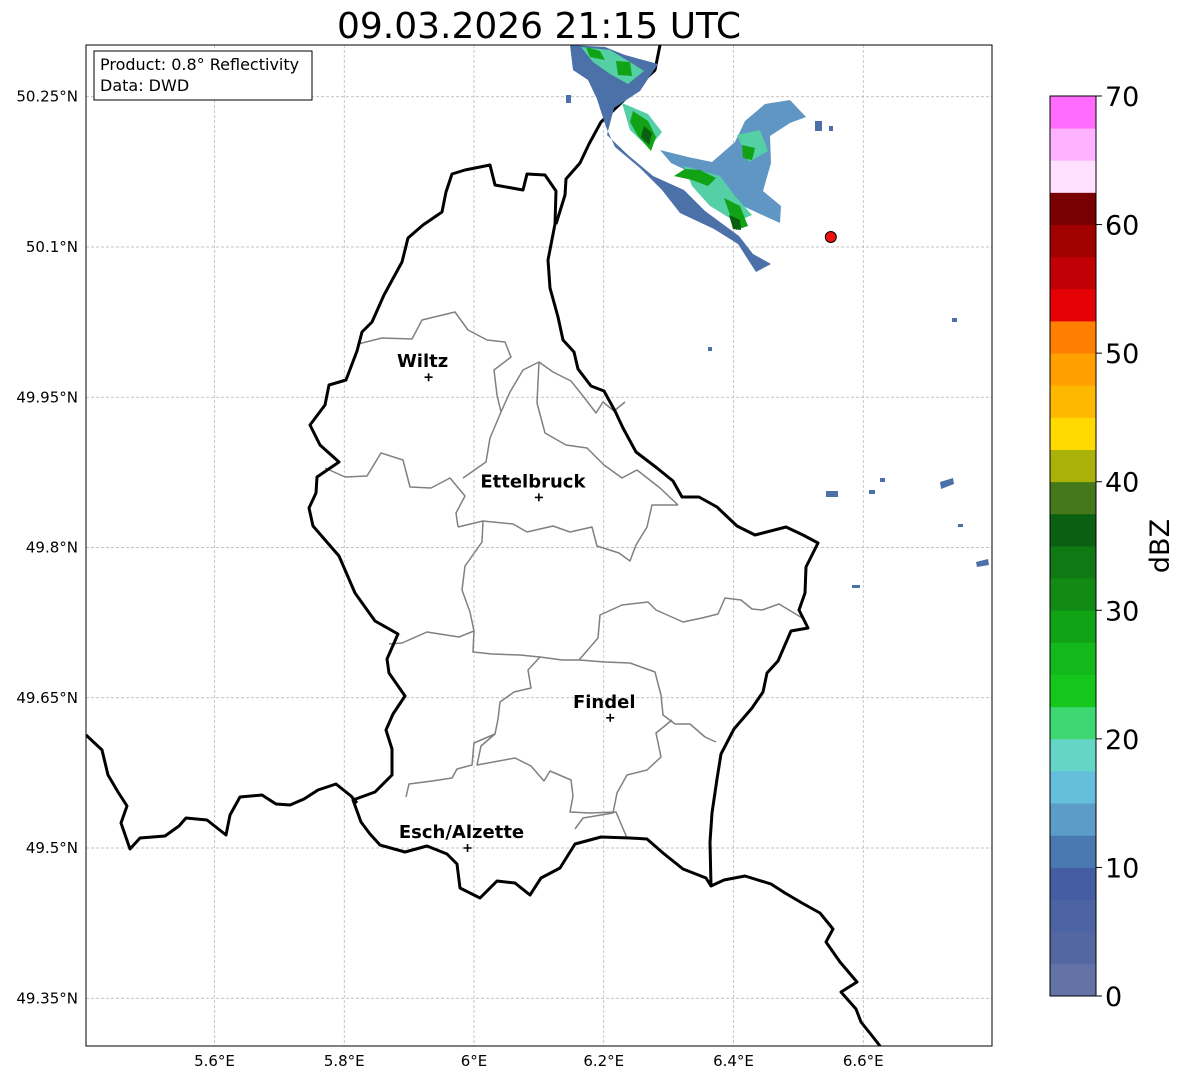 The height and width of the screenshot is (1081, 1184). What do you see at coordinates (603, 1061) in the screenshot?
I see `lon-tick-label: 6.2°E` at bounding box center [603, 1061].